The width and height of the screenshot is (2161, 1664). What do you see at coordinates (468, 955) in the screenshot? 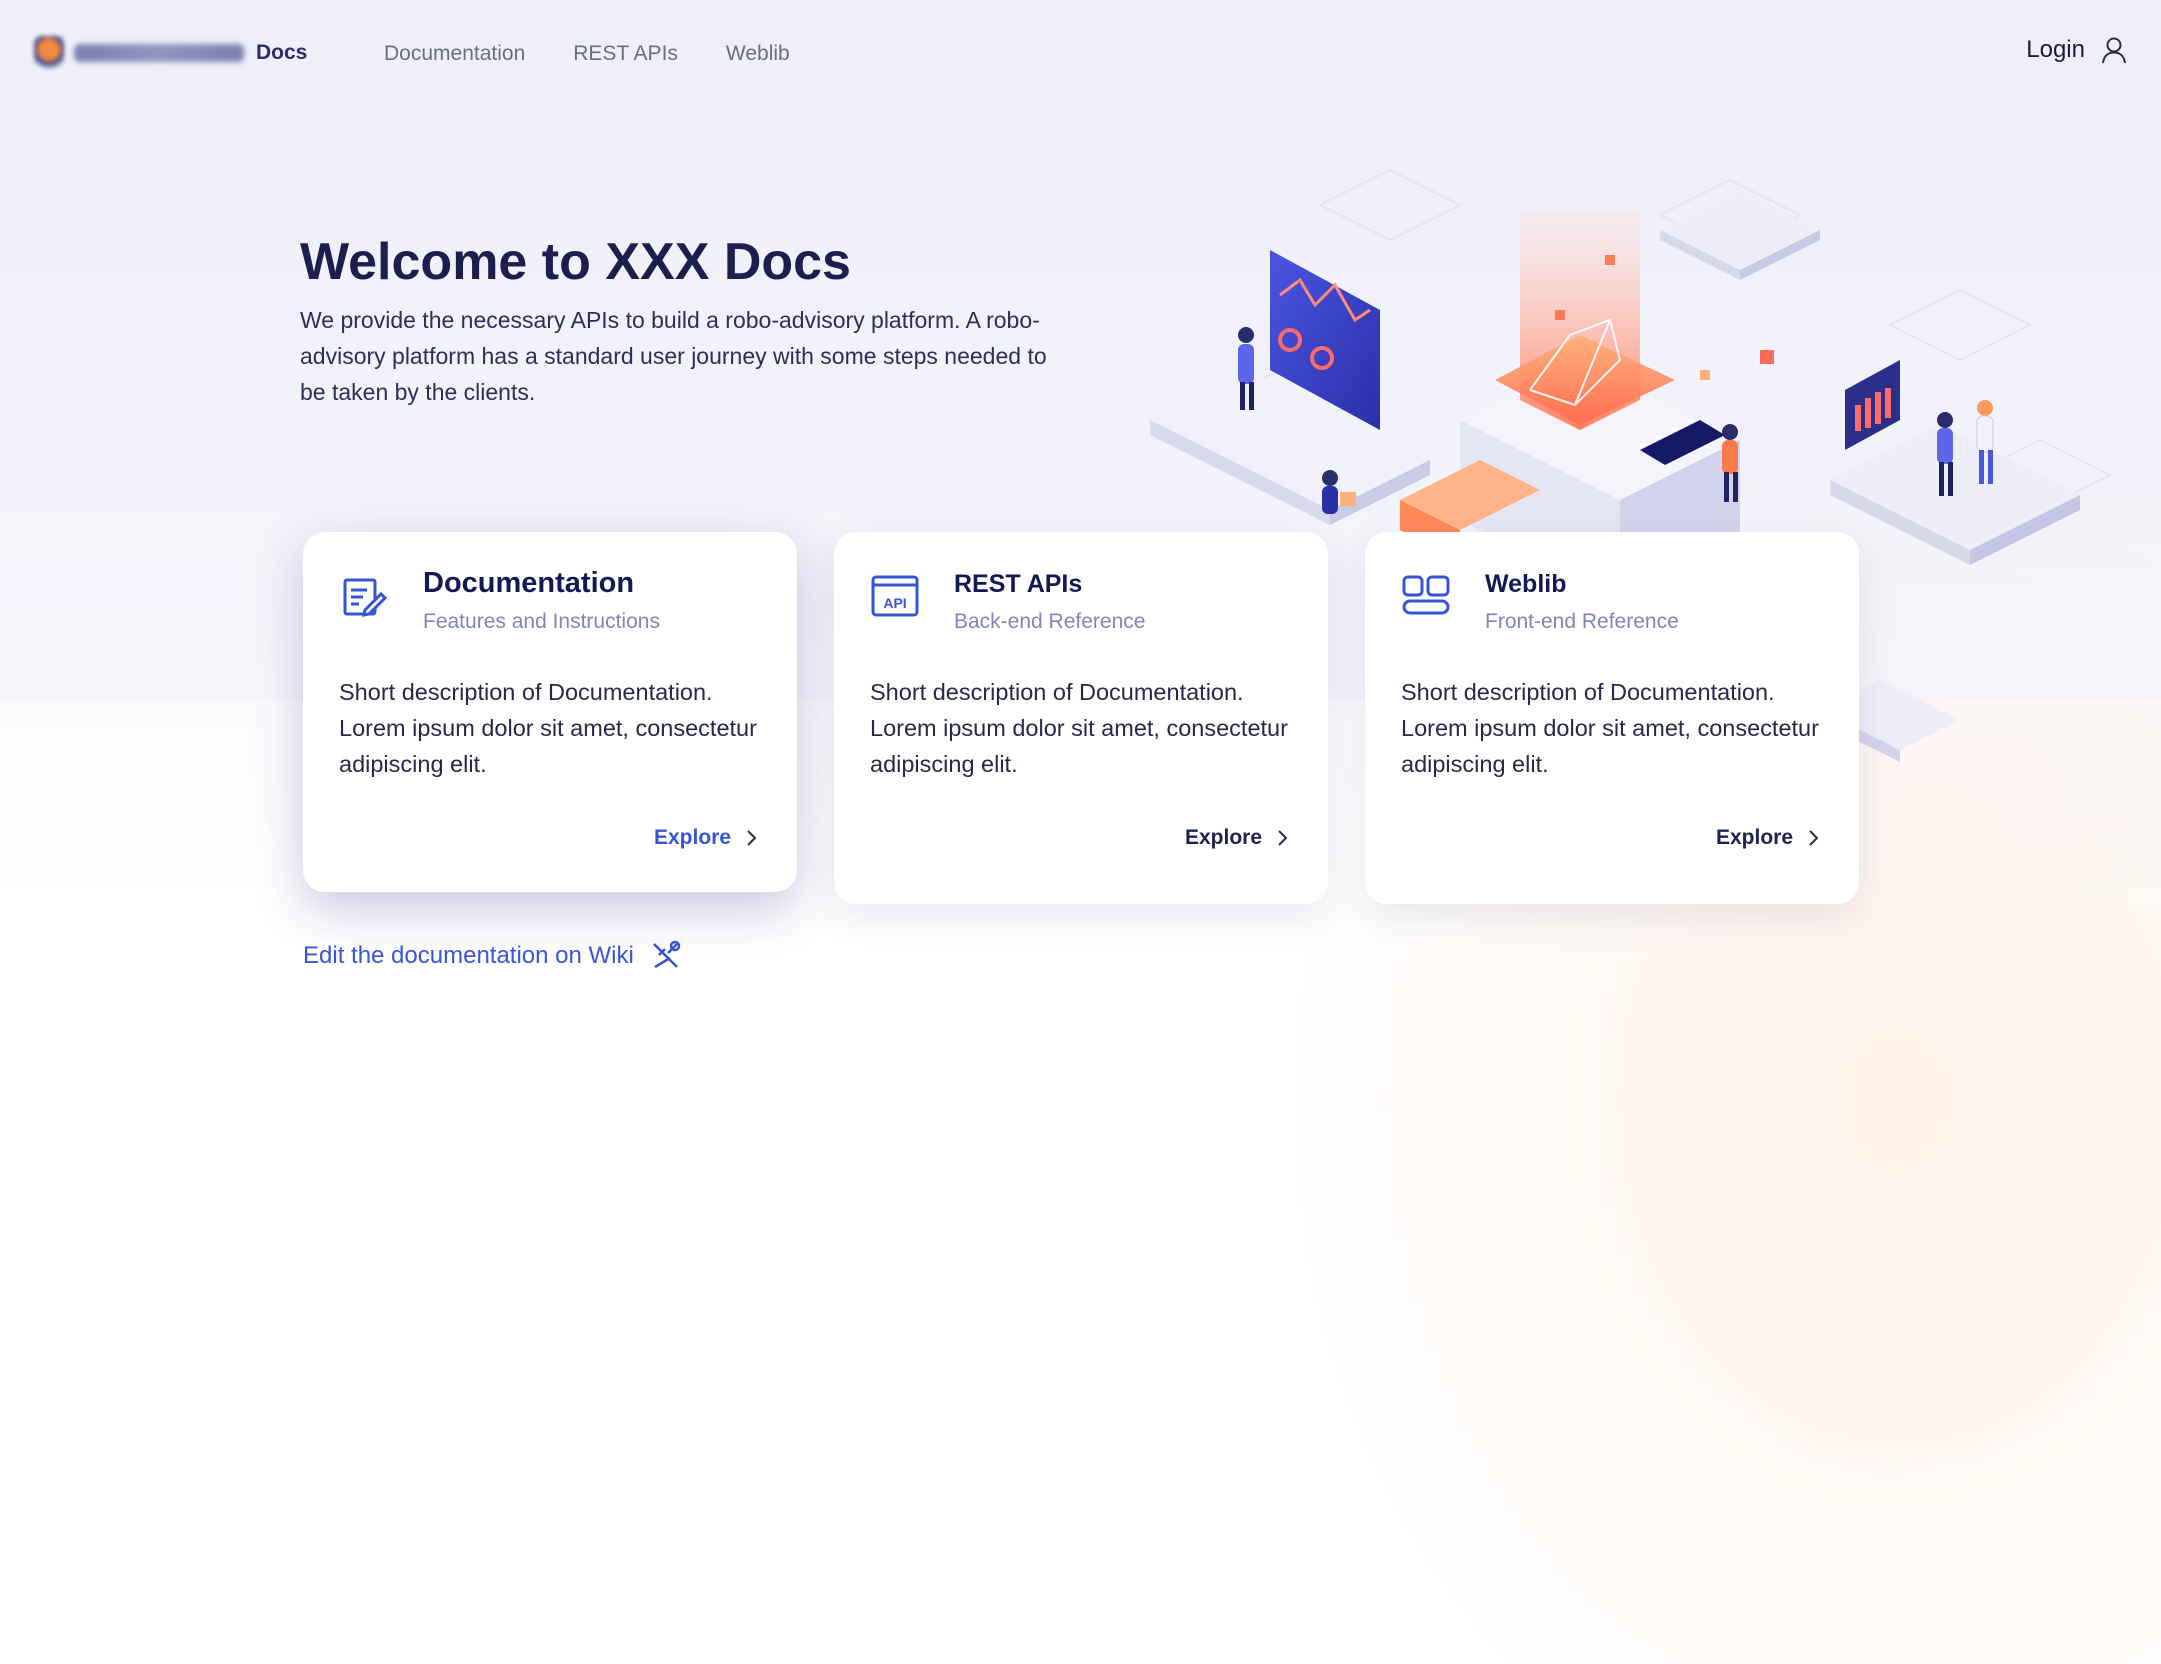
I see `wiki-link-label: Edit the documentation on Wiki` at bounding box center [468, 955].